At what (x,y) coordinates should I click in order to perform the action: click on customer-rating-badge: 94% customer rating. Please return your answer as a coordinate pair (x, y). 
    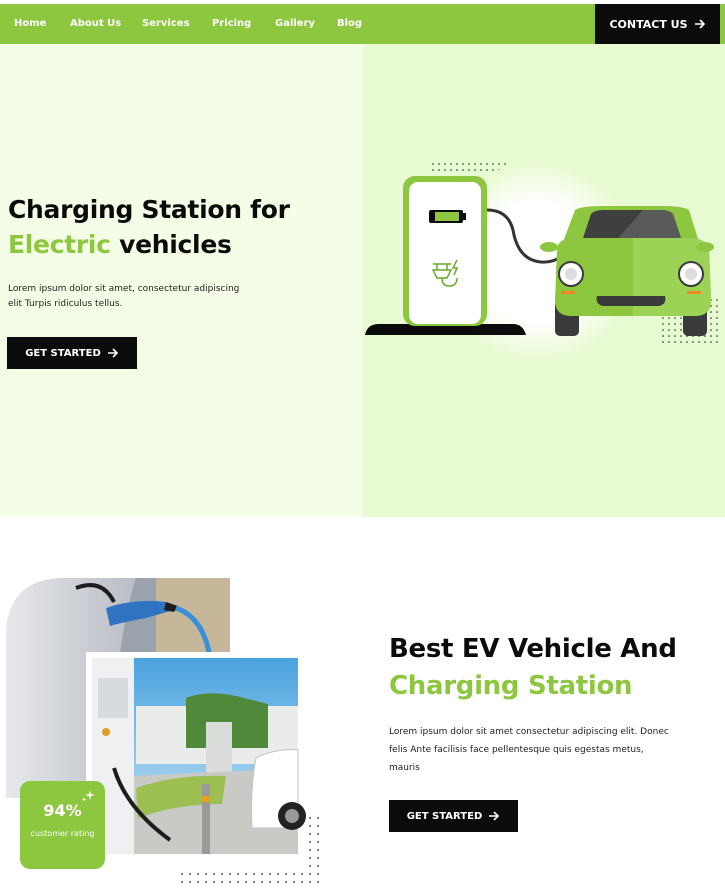
    Looking at the image, I should click on (62, 825).